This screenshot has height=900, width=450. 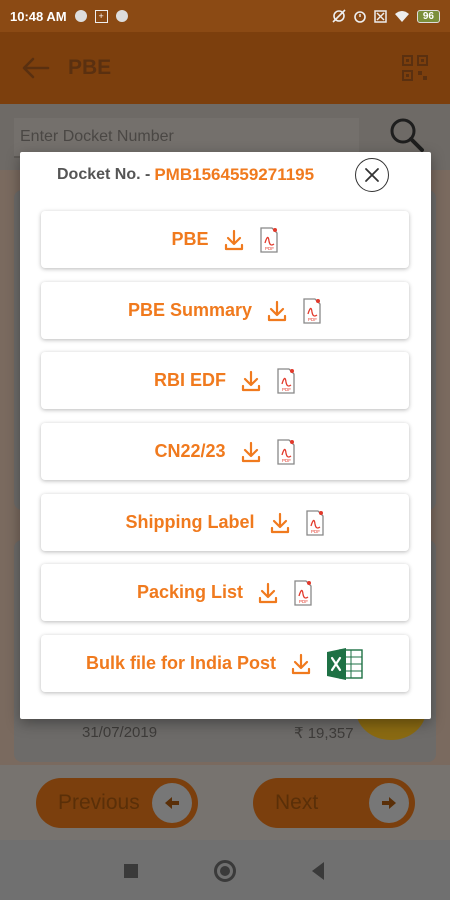 I want to click on download-option-rbi-edf: RBI EDF PDF, so click(x=225, y=380).